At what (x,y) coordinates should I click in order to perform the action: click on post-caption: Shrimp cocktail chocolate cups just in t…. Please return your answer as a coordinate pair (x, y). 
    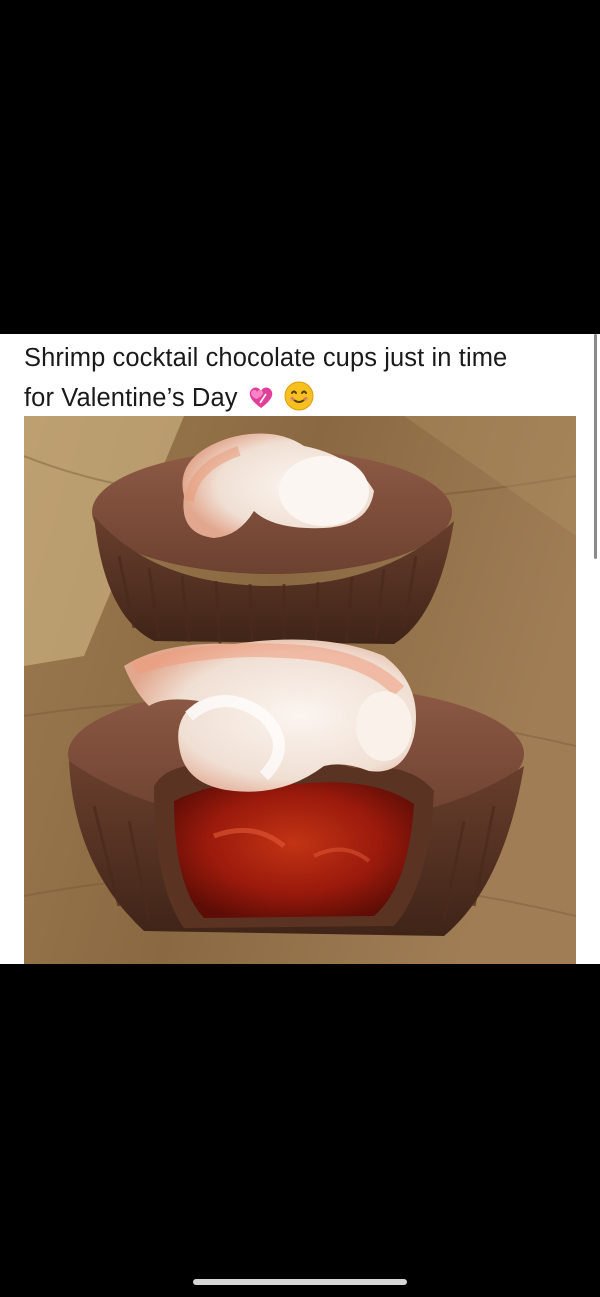
    Looking at the image, I should click on (304, 380).